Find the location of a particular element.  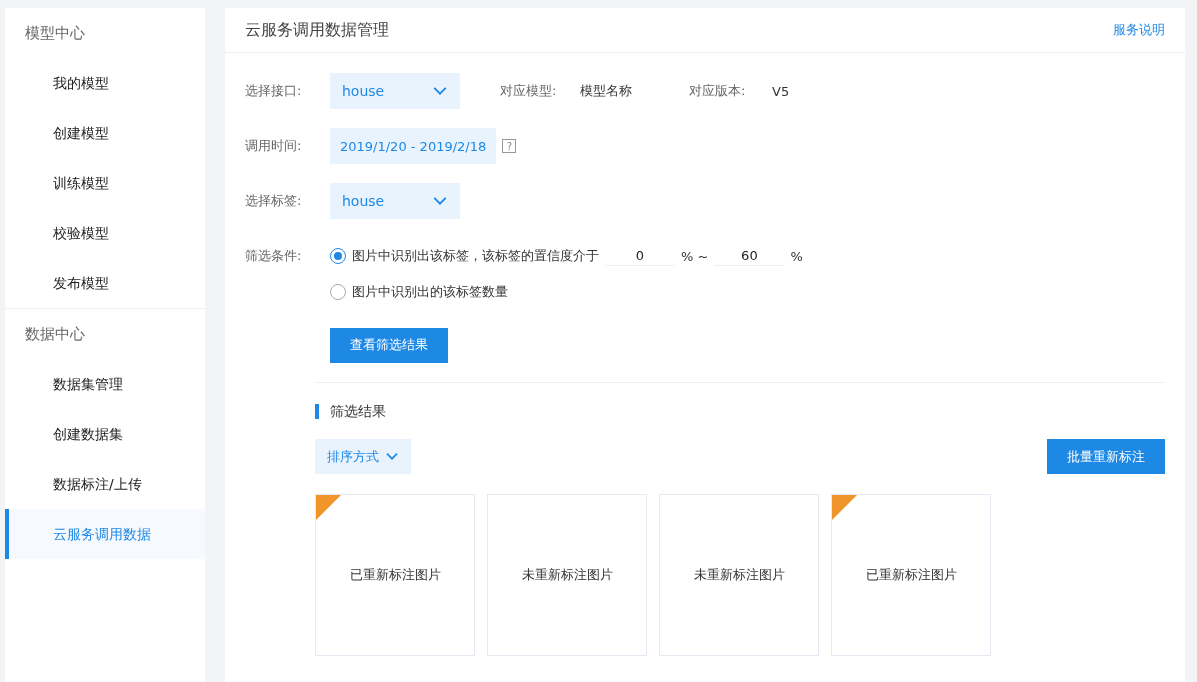

section-title: 筛选结果 is located at coordinates (740, 411).